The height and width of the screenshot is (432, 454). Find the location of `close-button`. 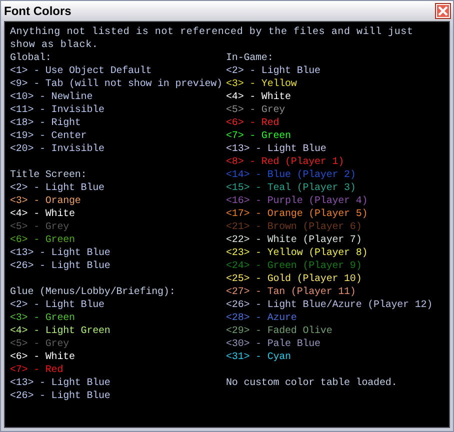

close-button is located at coordinates (443, 11).